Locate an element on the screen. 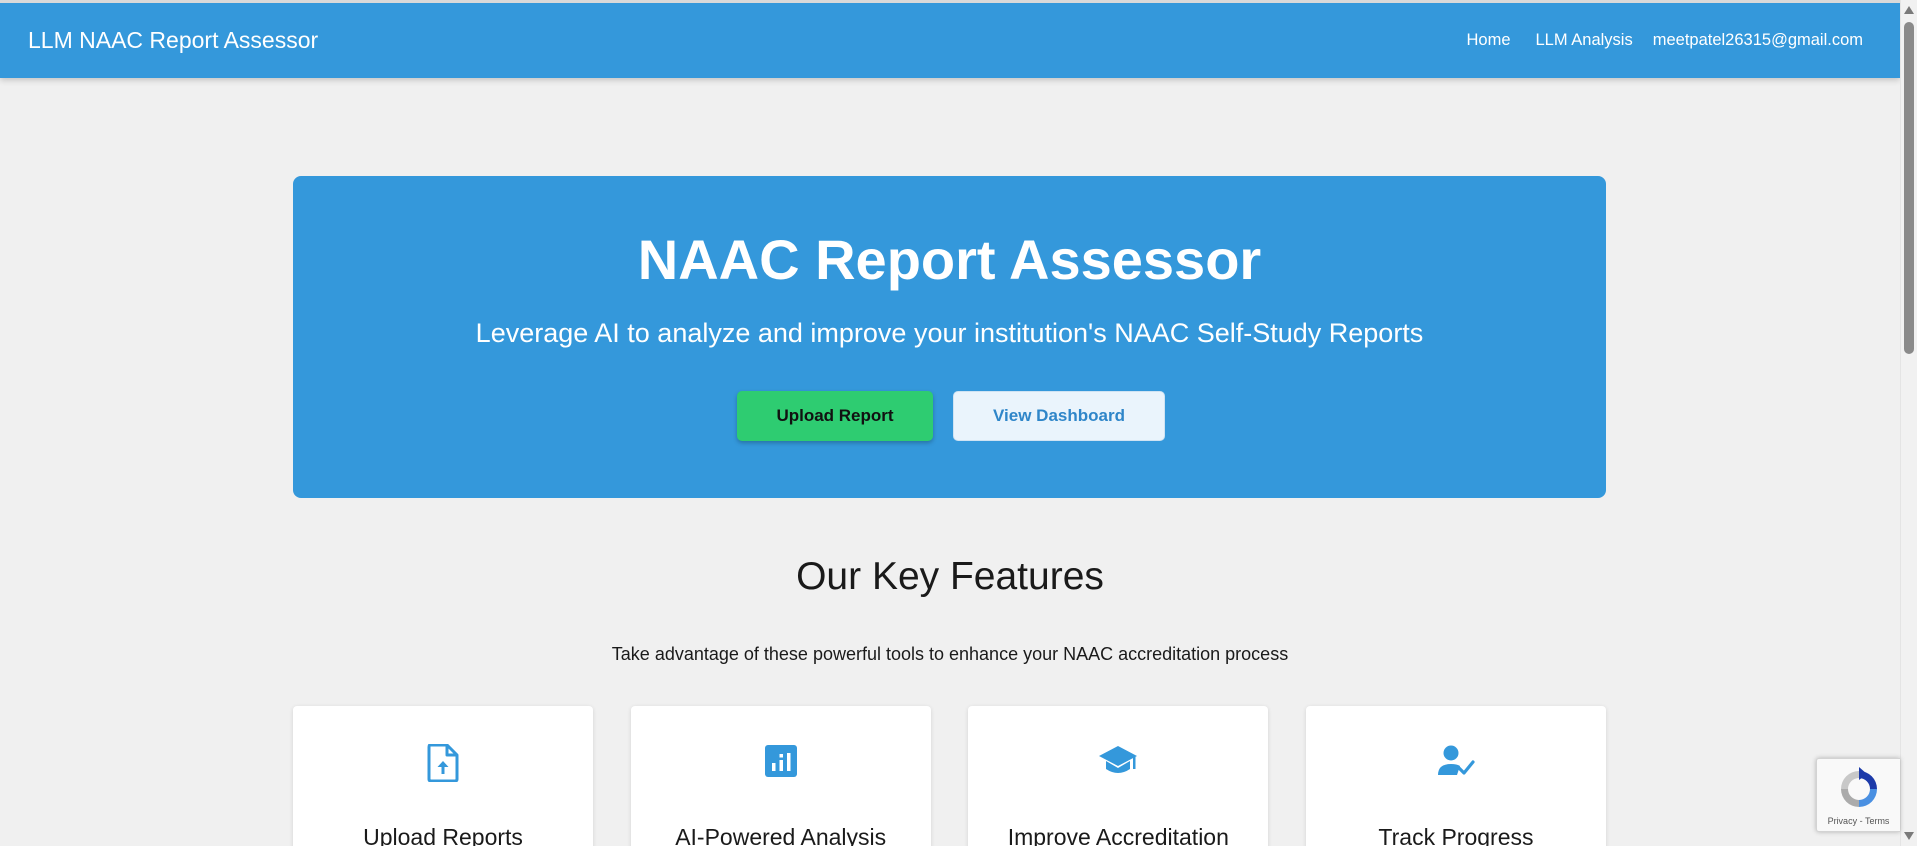 The width and height of the screenshot is (1917, 846). recaptcha-logo-icon is located at coordinates (1859, 791).